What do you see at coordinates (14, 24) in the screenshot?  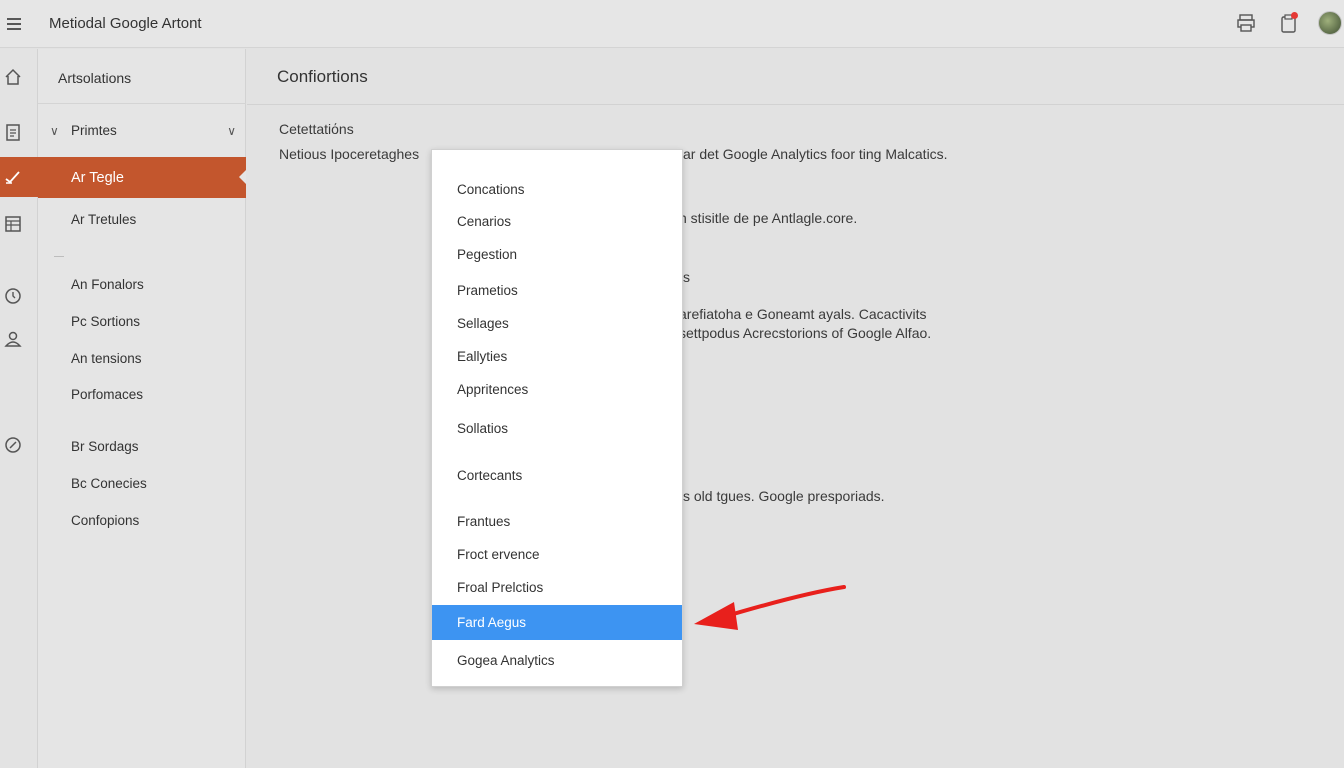 I see `hamburger-menu-icon` at bounding box center [14, 24].